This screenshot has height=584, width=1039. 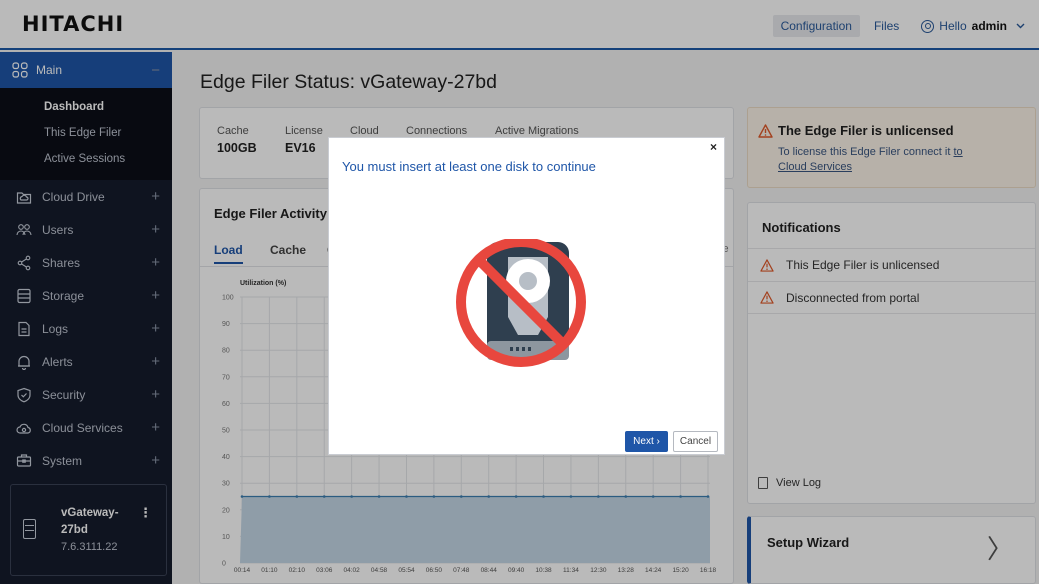 I want to click on cancel-button: Cancel, so click(x=695, y=441).